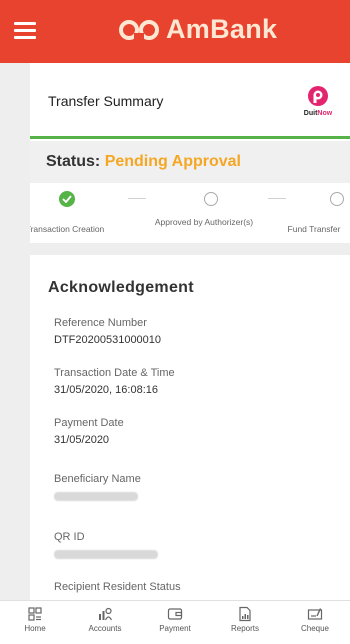 Image resolution: width=350 pixels, height=644 pixels. I want to click on status-bar: Status: Pending Approval, so click(190, 162).